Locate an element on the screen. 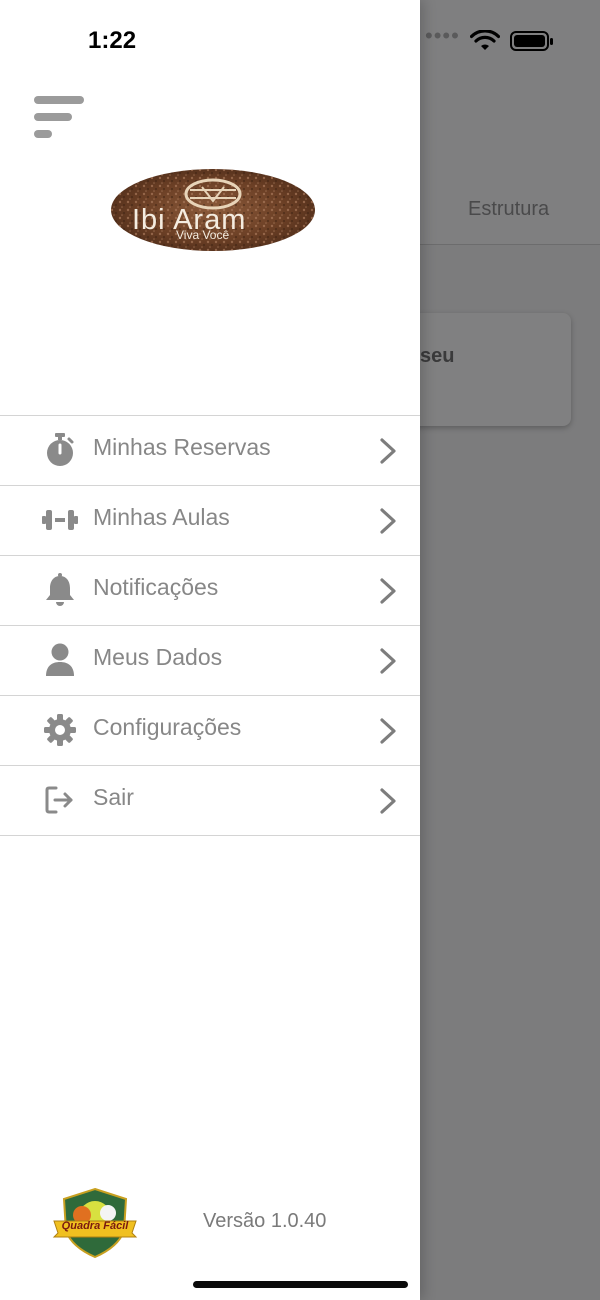 The height and width of the screenshot is (1300, 600). menu-item-label: Minhas Aulas is located at coordinates (161, 517).